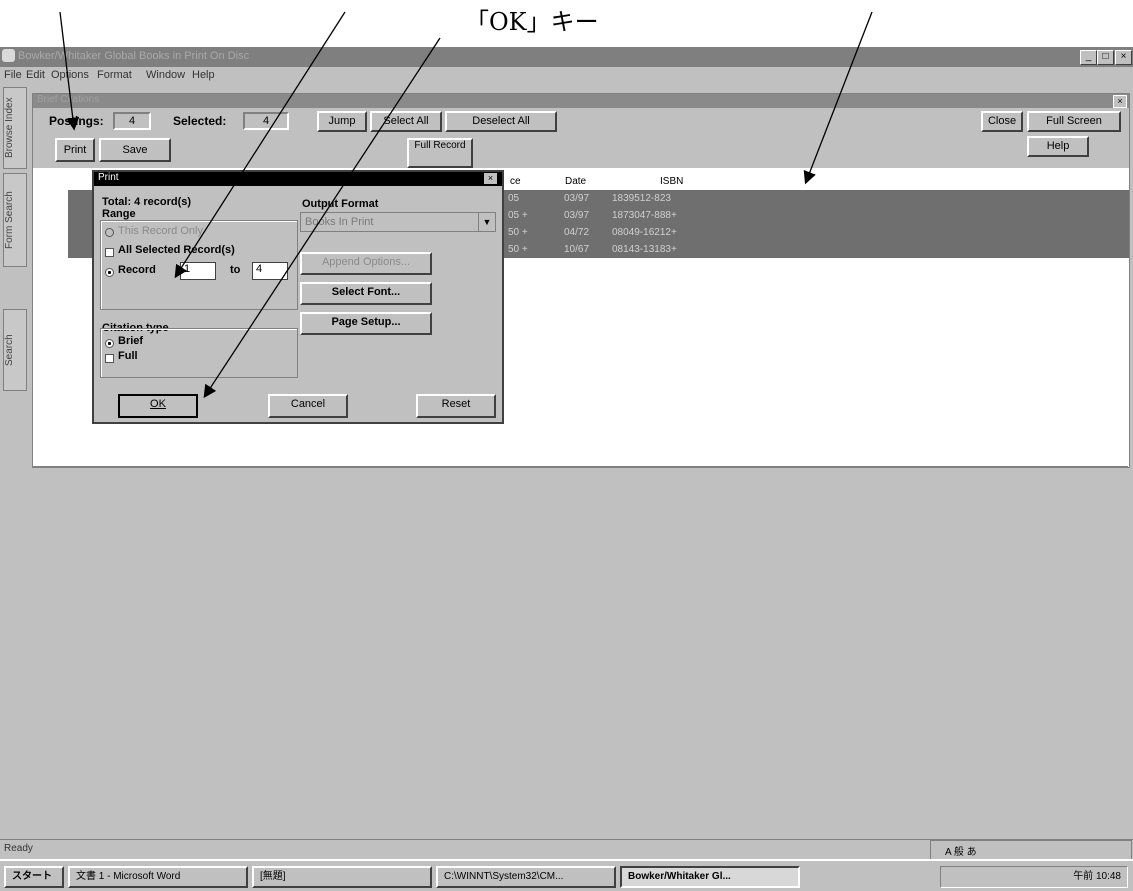 The width and height of the screenshot is (1133, 891). Describe the element at coordinates (200, 121) in the screenshot. I see `selected-label: Selected:` at that location.